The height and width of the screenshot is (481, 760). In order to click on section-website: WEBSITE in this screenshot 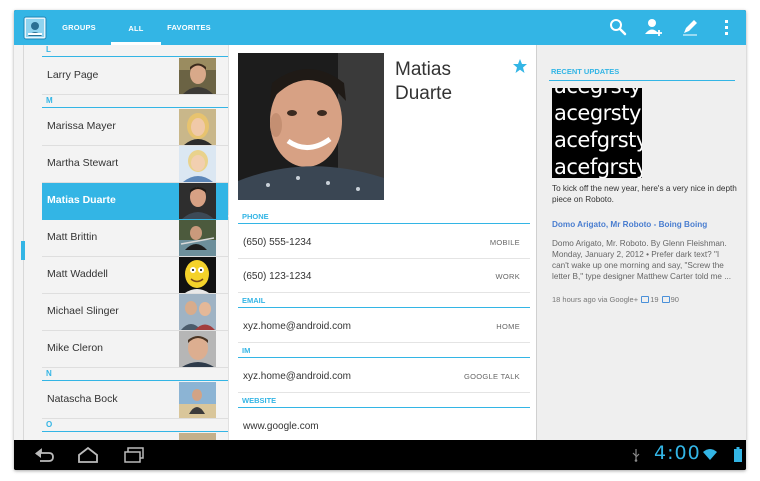, I will do `click(384, 401)`.